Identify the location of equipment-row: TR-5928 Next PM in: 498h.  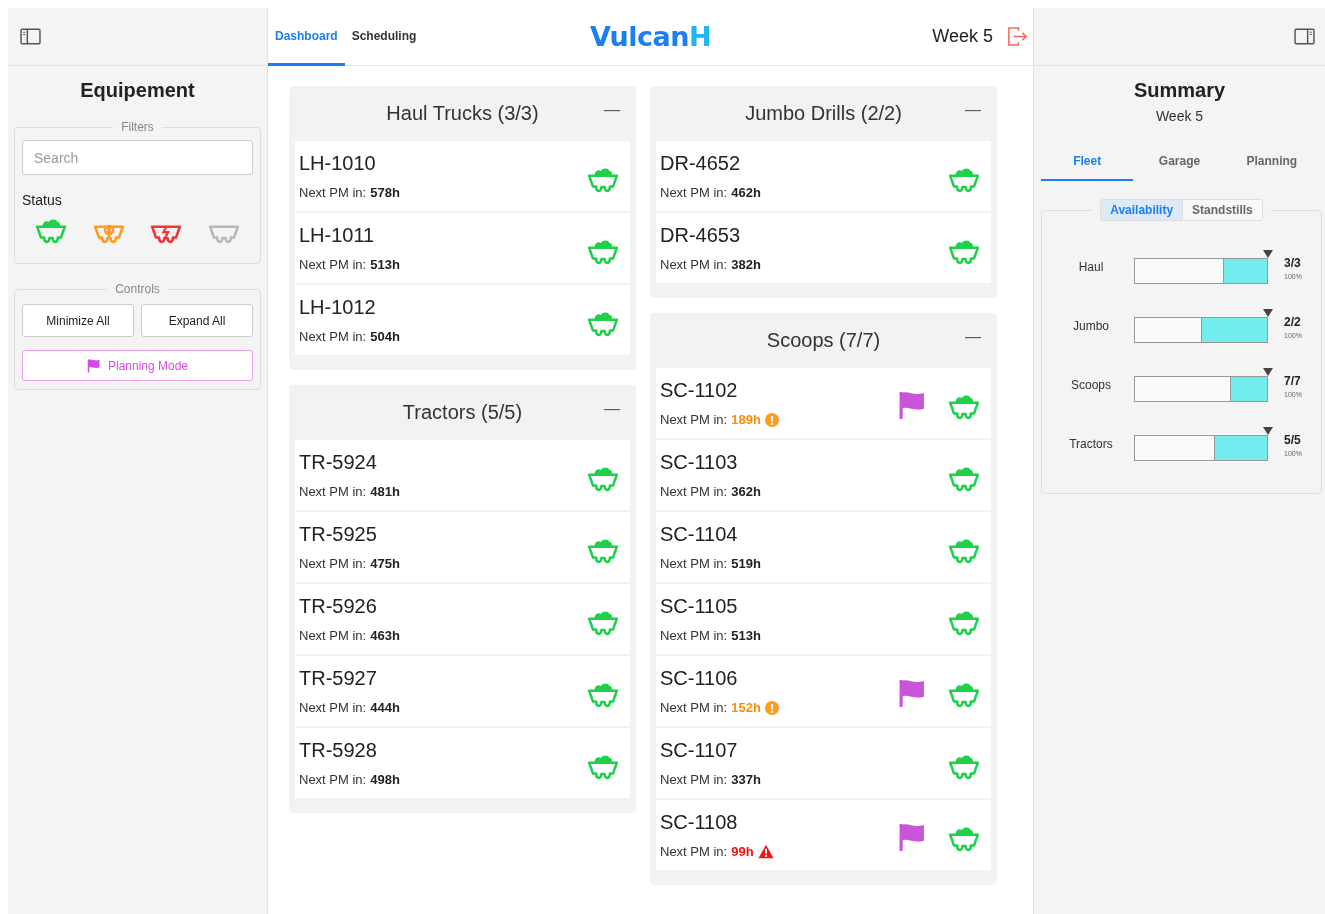
(462, 763).